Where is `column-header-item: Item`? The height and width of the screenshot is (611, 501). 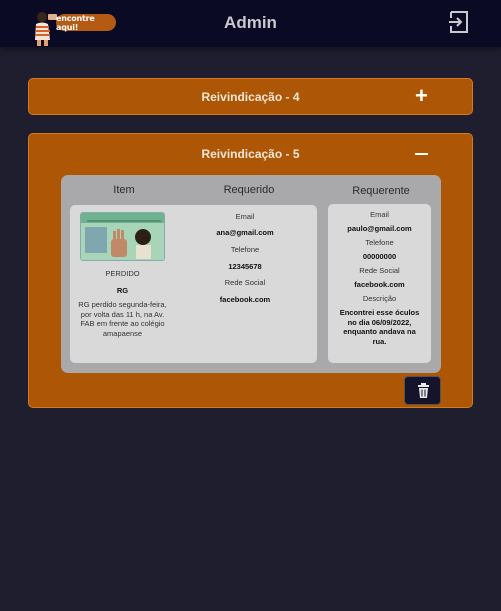 column-header-item: Item is located at coordinates (124, 190).